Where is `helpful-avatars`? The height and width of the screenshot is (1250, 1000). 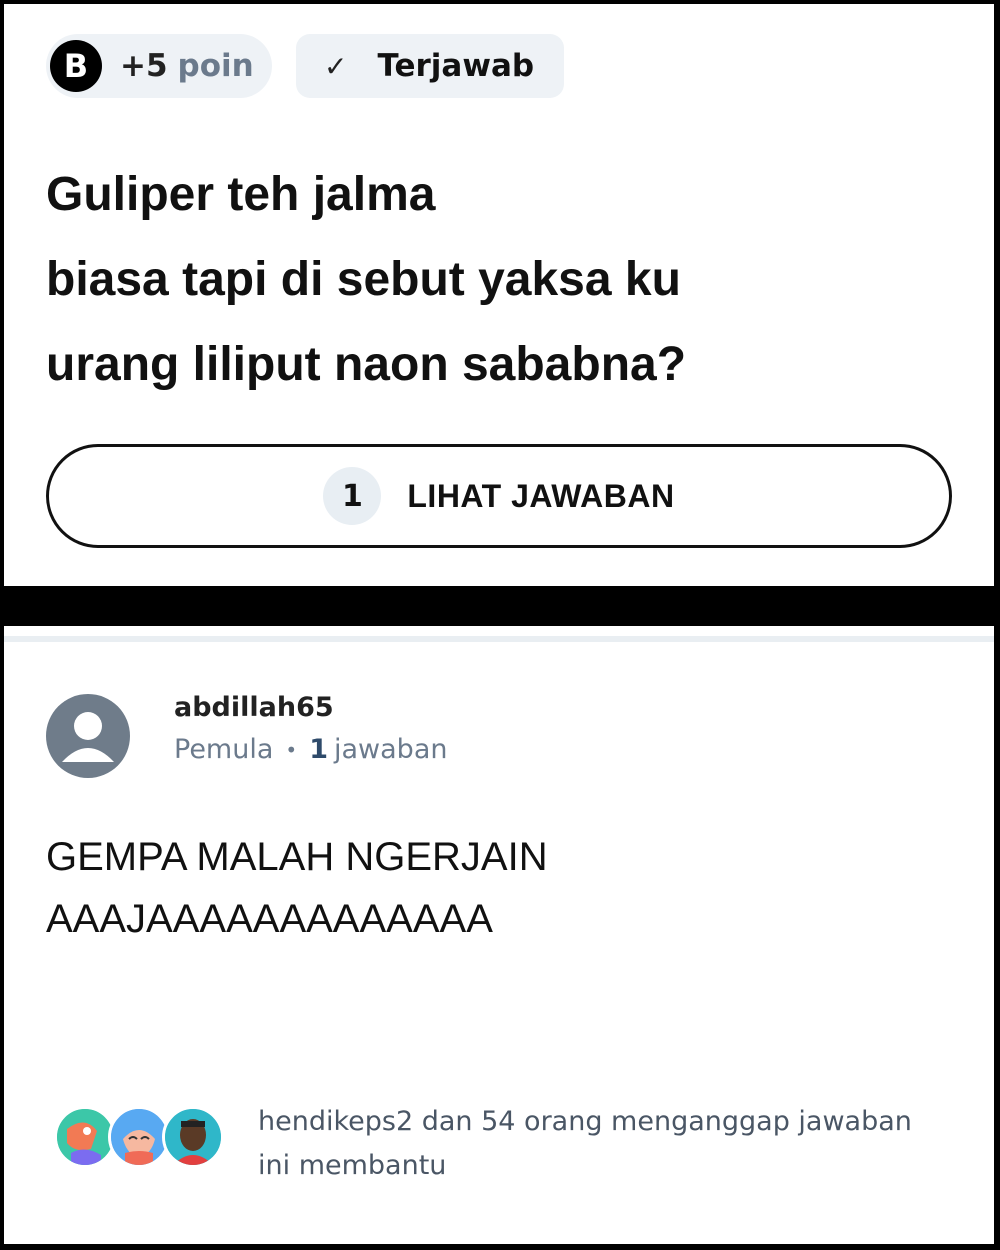
helpful-avatars is located at coordinates (144, 1137).